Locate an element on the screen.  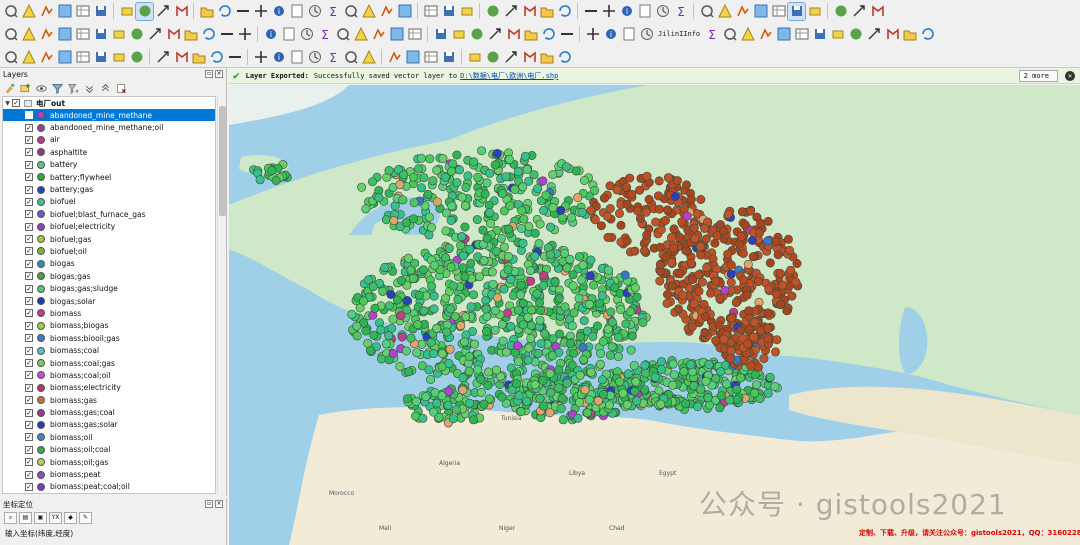
xy-swap-icon: YX is located at coordinates (55, 518).